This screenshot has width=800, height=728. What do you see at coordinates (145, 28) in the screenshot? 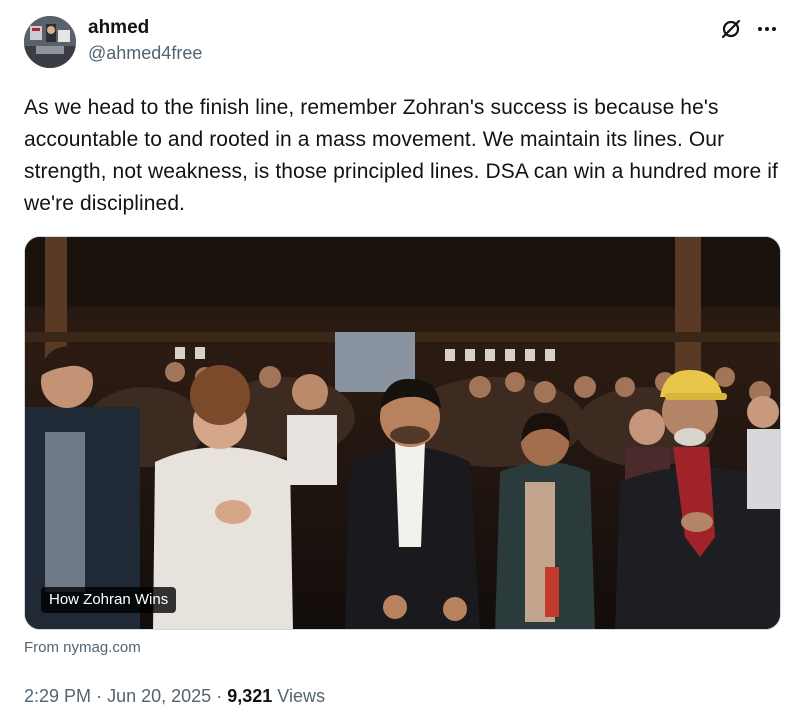
I see `display-name: ahmed` at bounding box center [145, 28].